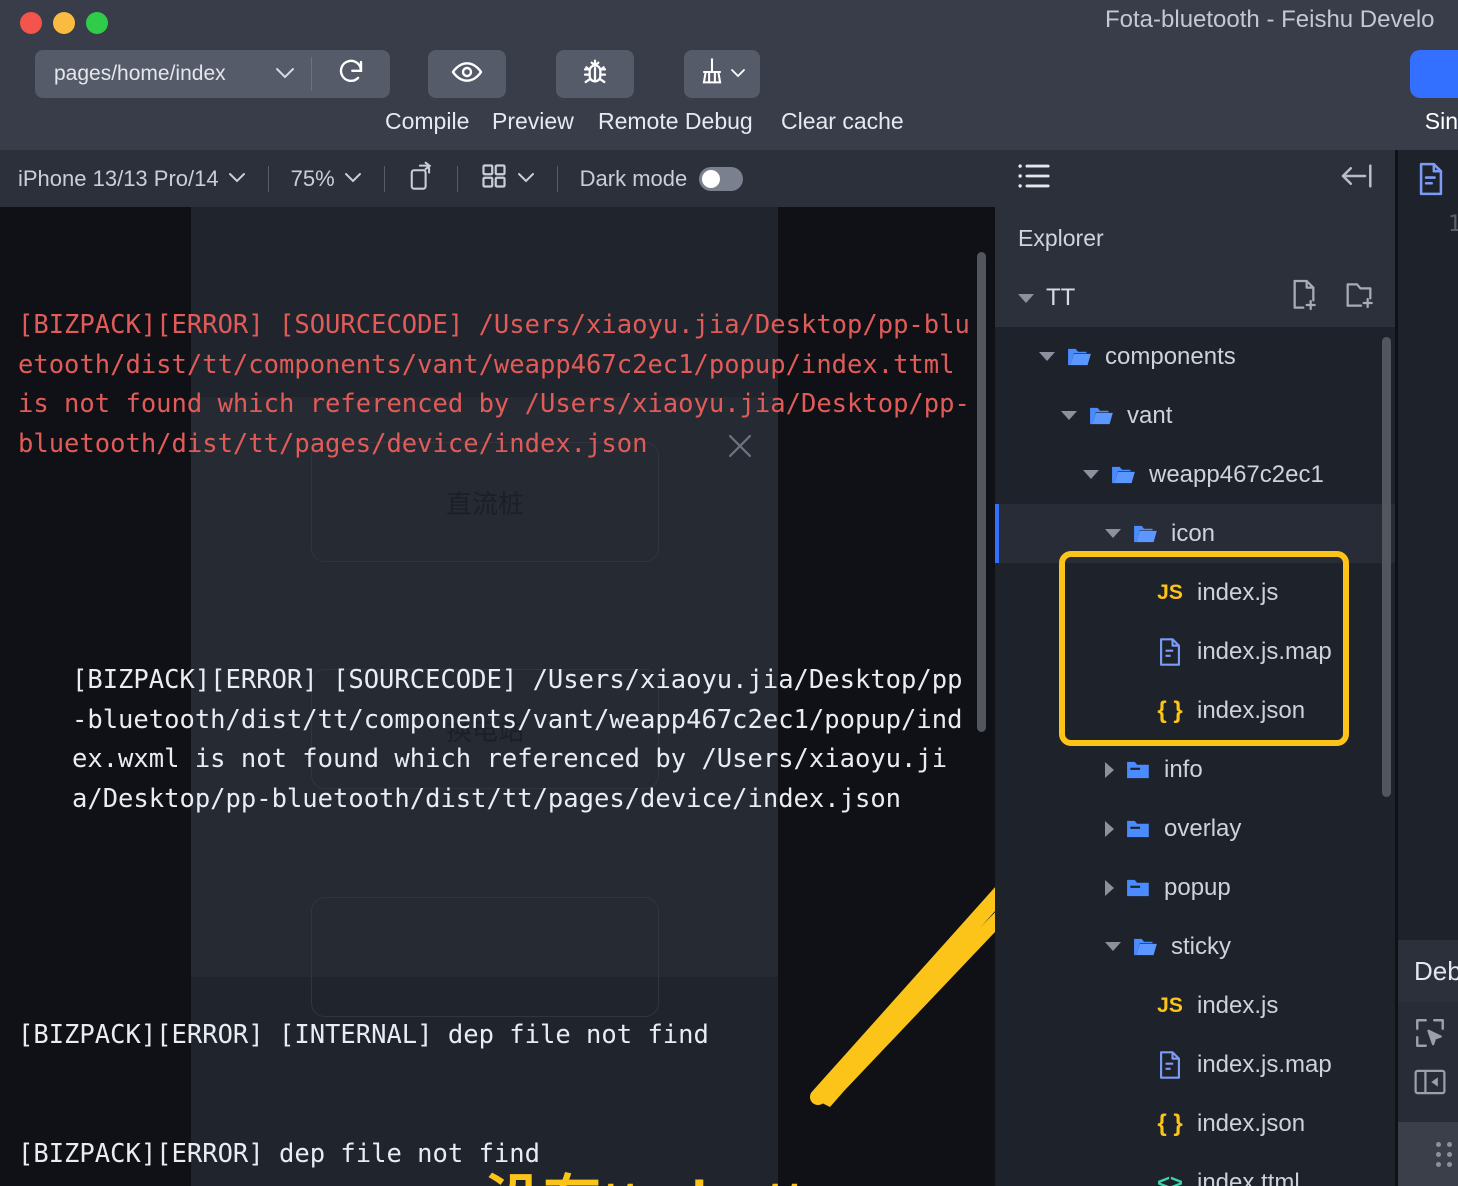 This screenshot has height=1186, width=1458. Describe the element at coordinates (132, 179) in the screenshot. I see `device-selector: iPhone 13/13 Pro/14` at that location.